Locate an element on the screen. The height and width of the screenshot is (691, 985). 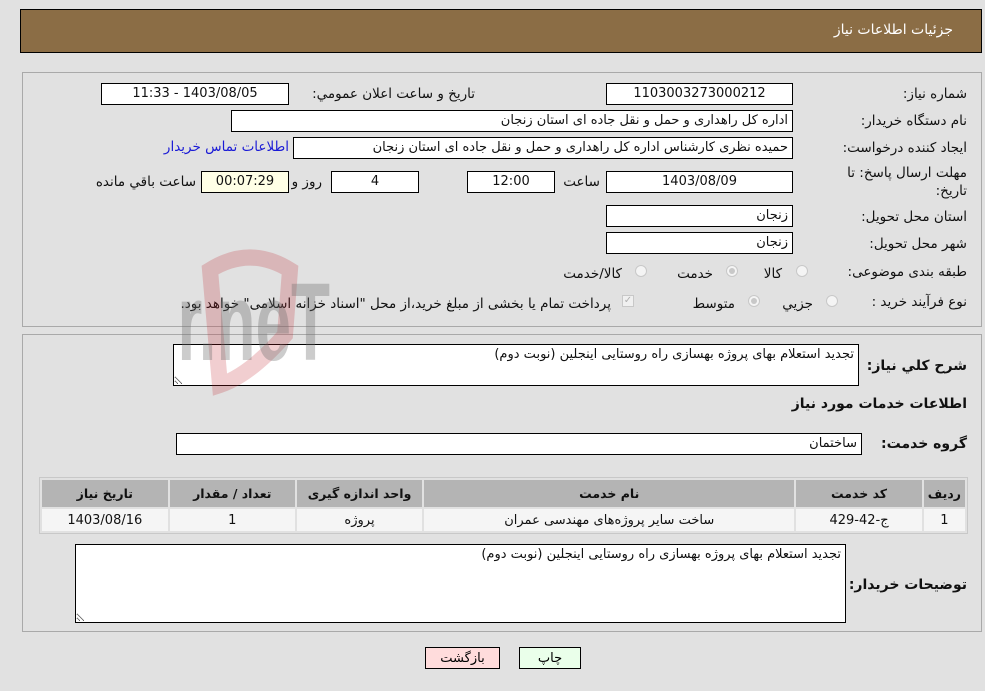
service-group-label: گروه خدمت: is located at coordinates (924, 444).